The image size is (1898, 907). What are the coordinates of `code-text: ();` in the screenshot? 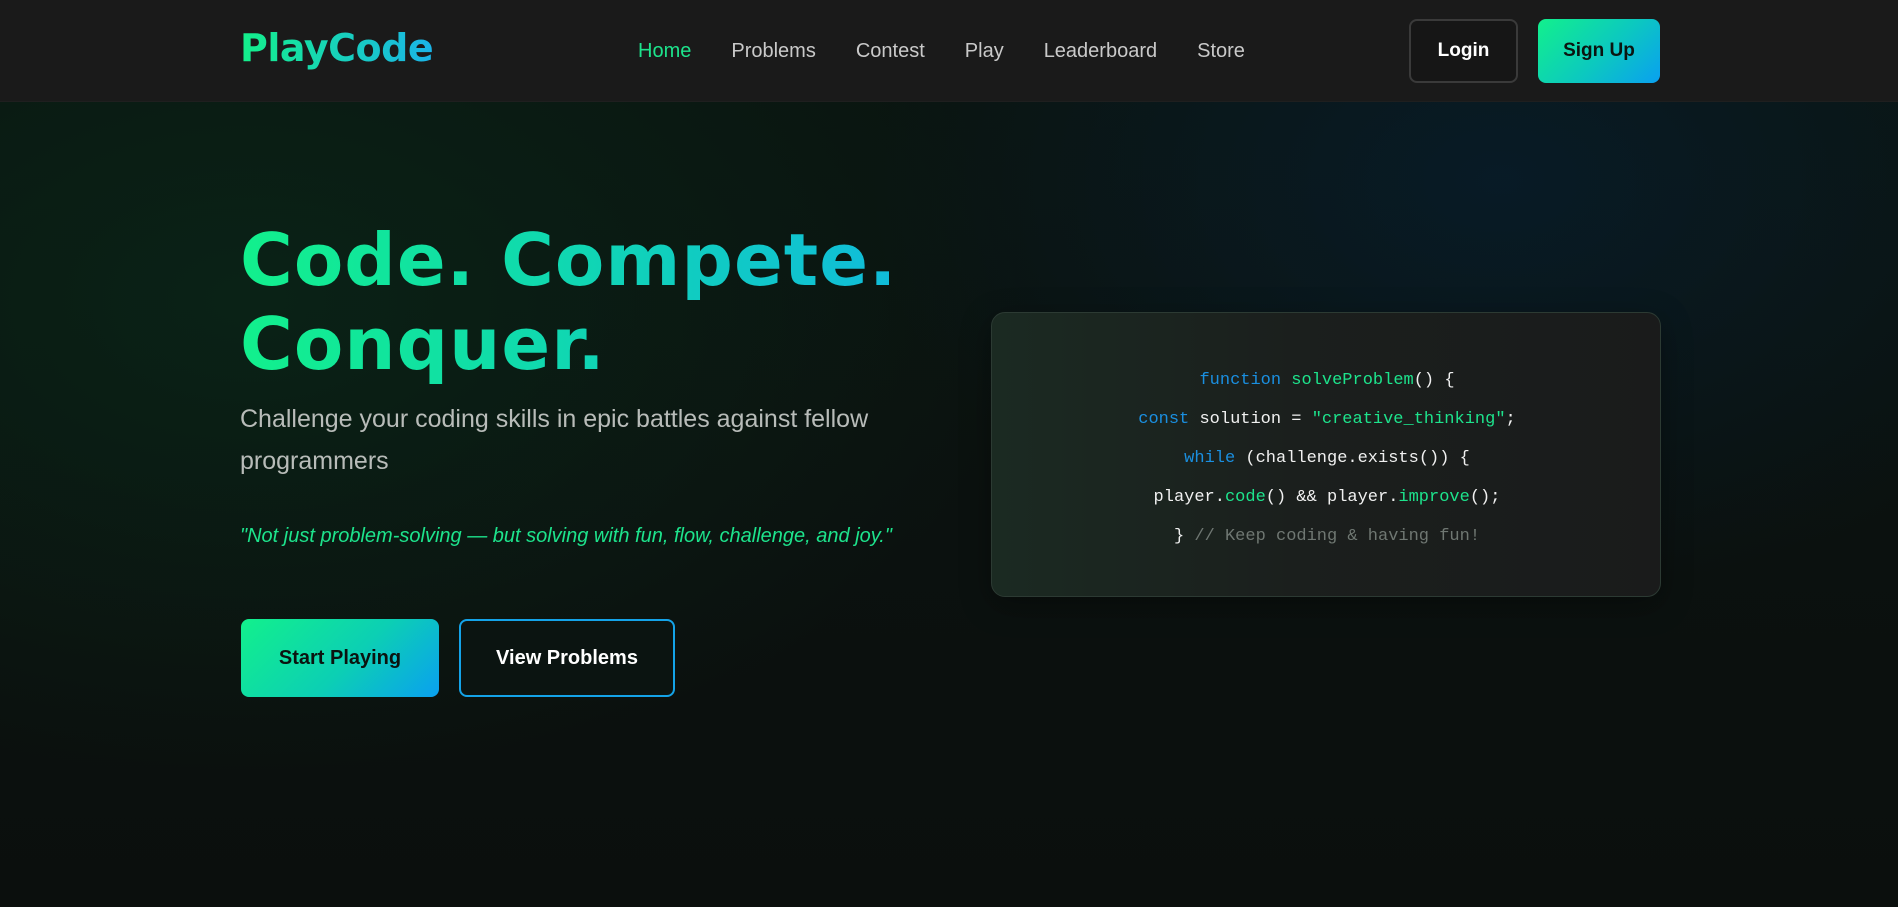 It's located at (1485, 497).